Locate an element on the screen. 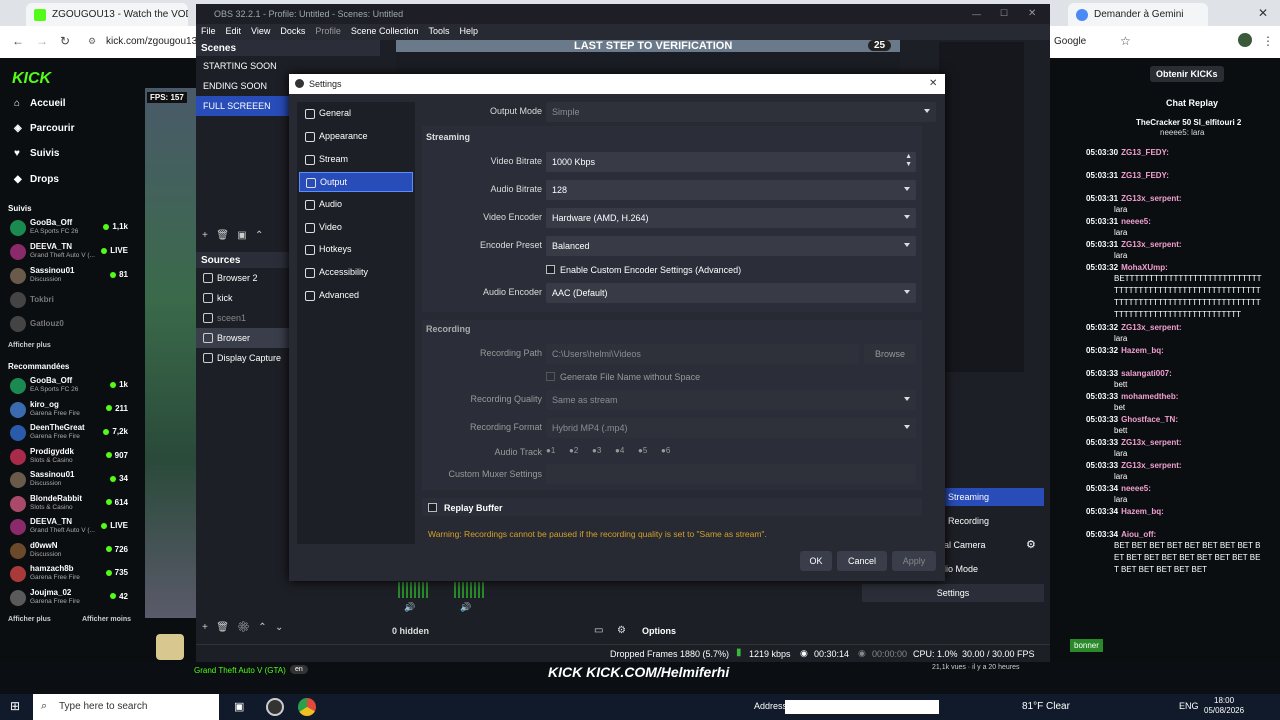  studio-mode-button: lio Mode is located at coordinates (993, 569).